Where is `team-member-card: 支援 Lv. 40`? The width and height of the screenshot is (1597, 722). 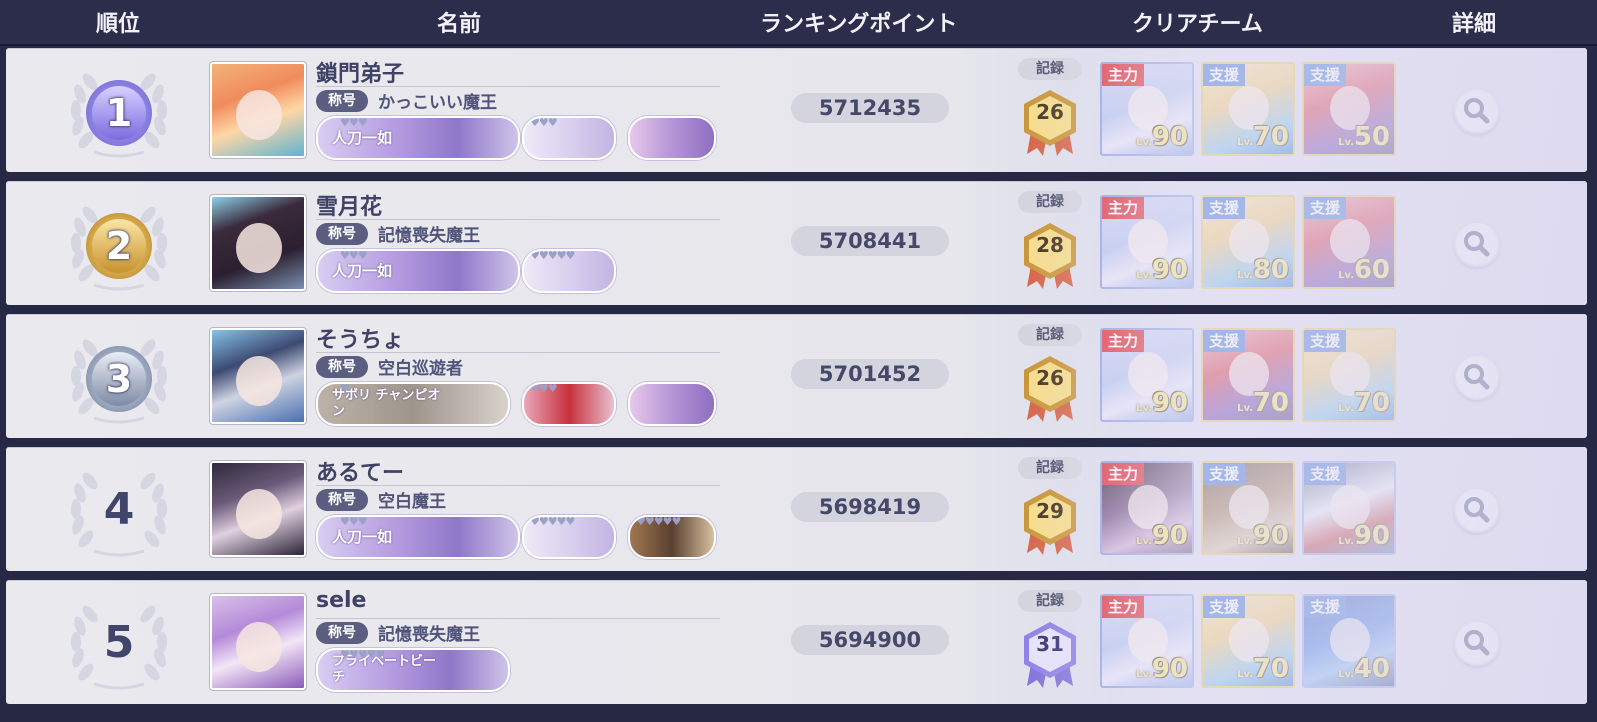 team-member-card: 支援 Lv. 40 is located at coordinates (1349, 641).